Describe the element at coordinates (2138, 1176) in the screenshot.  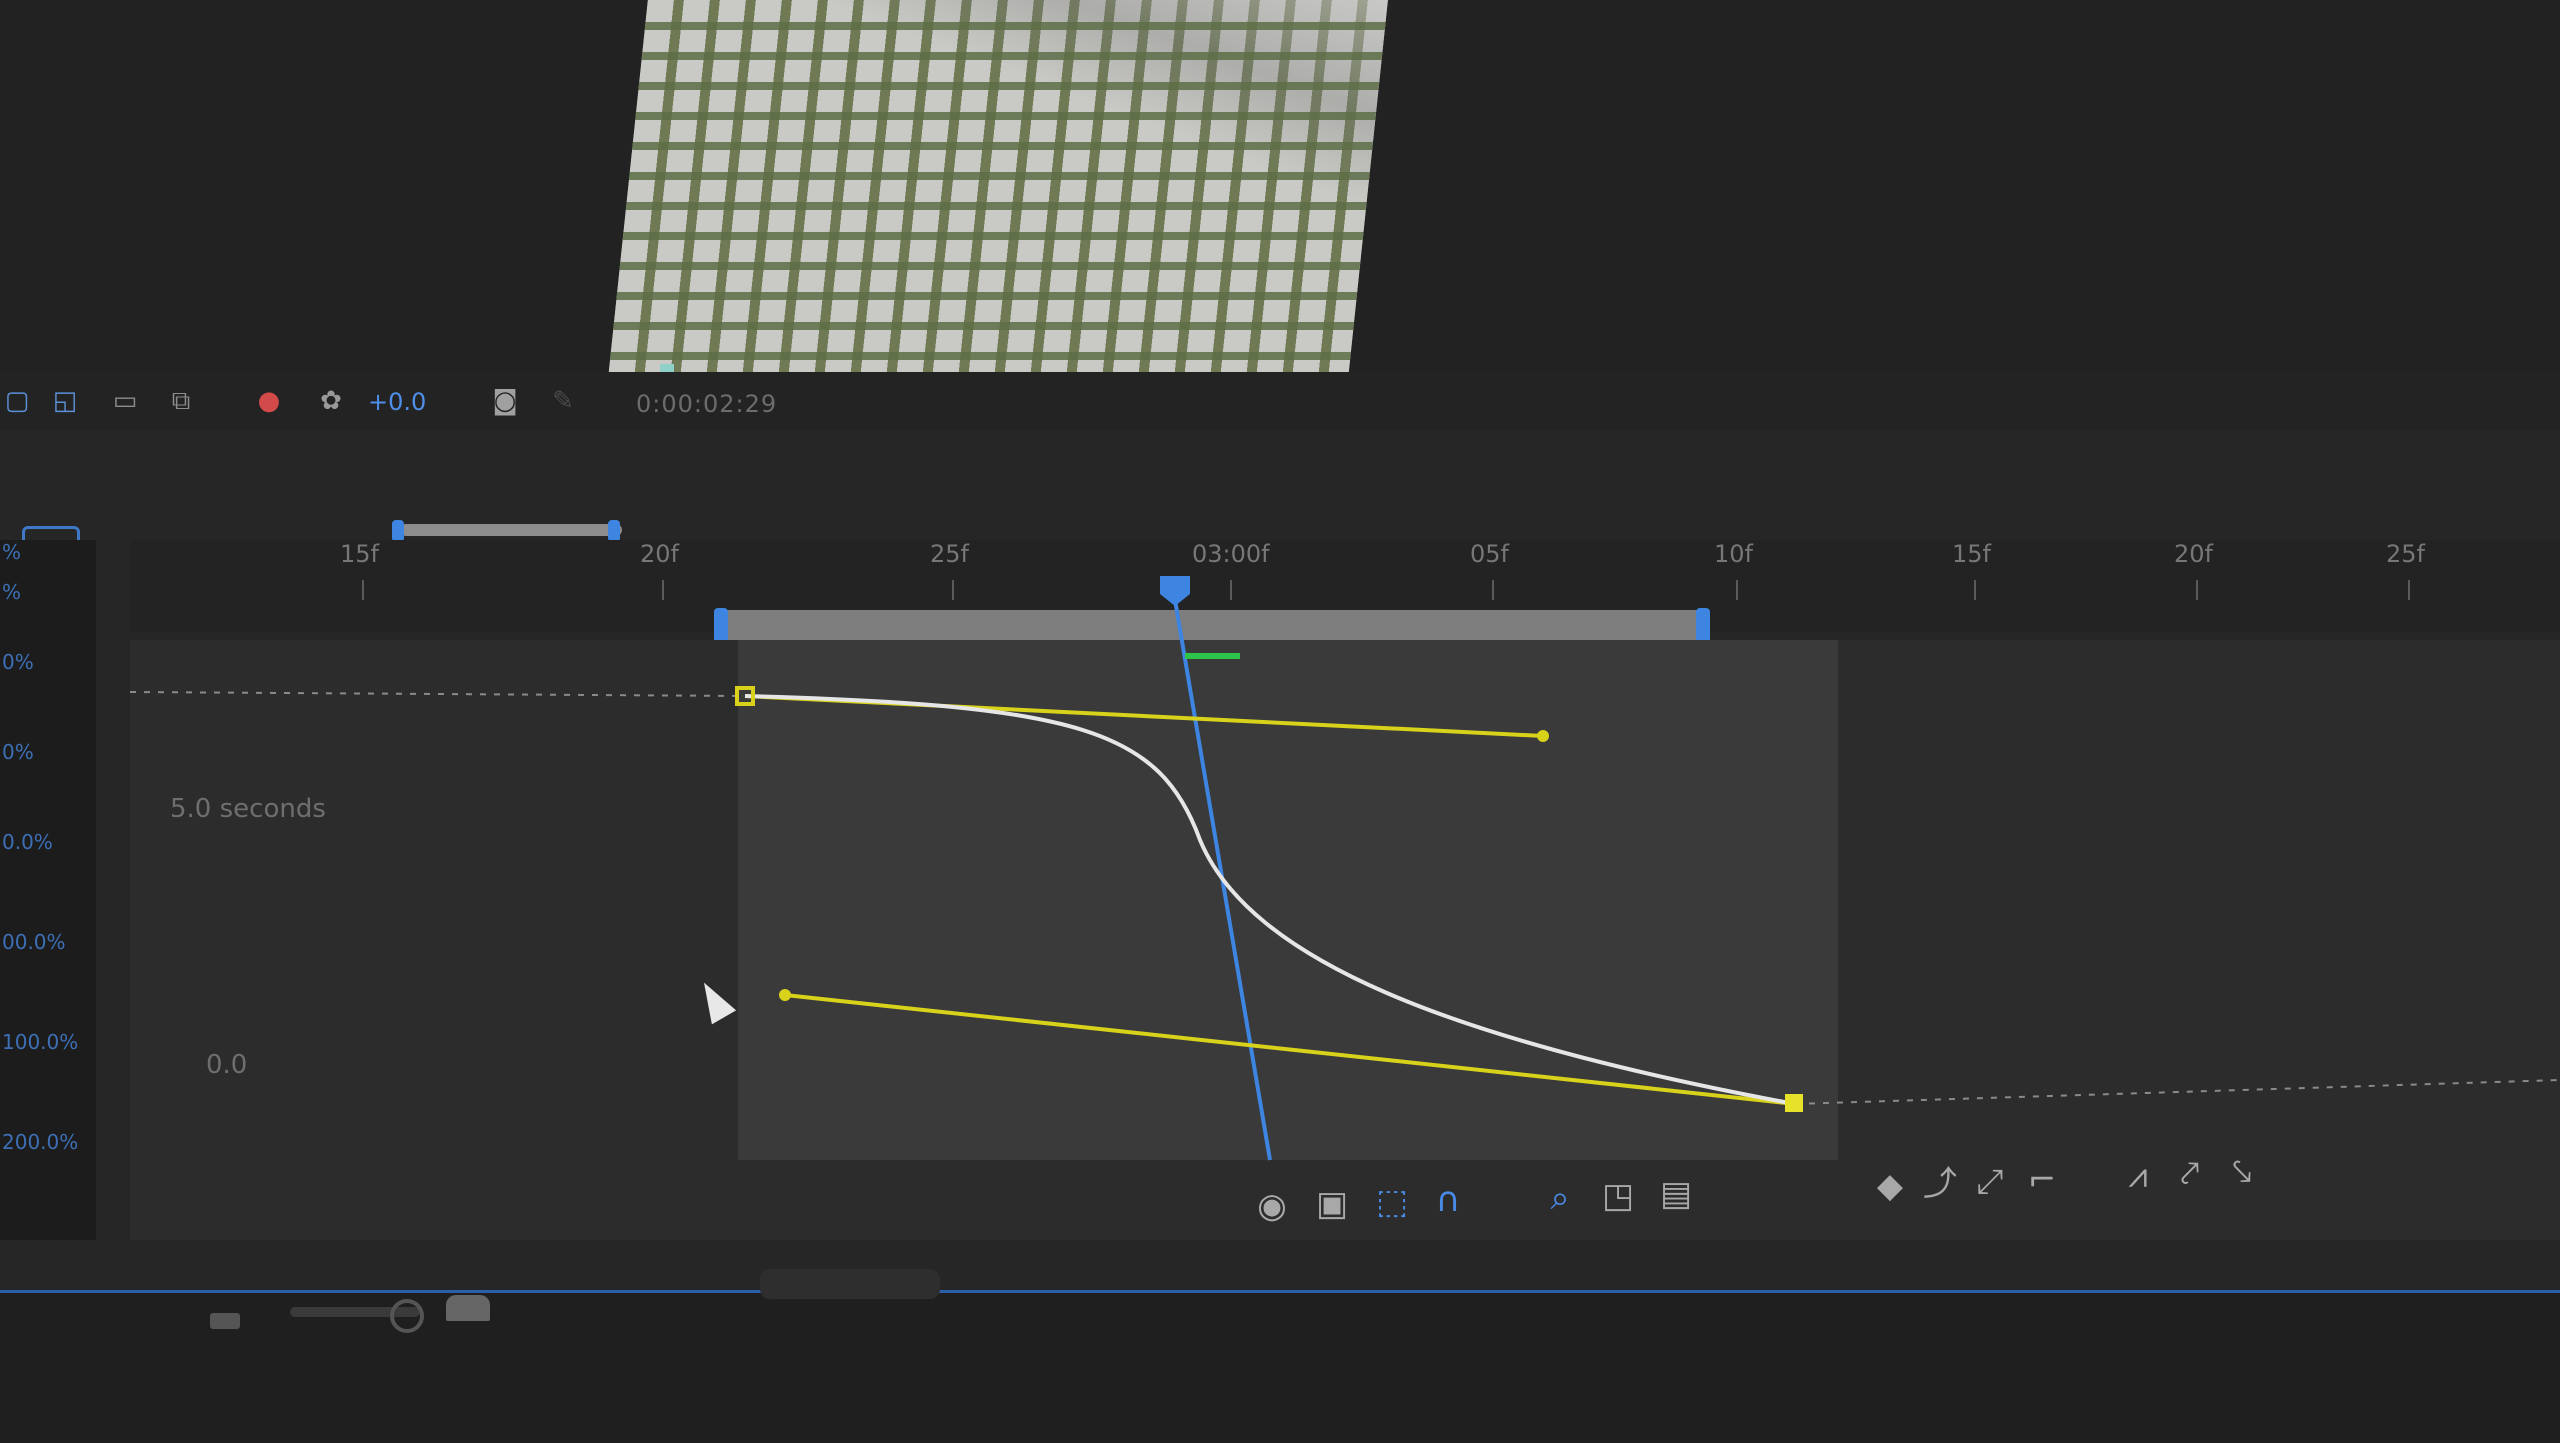
I see `easy-ease-icon: ⩘` at that location.